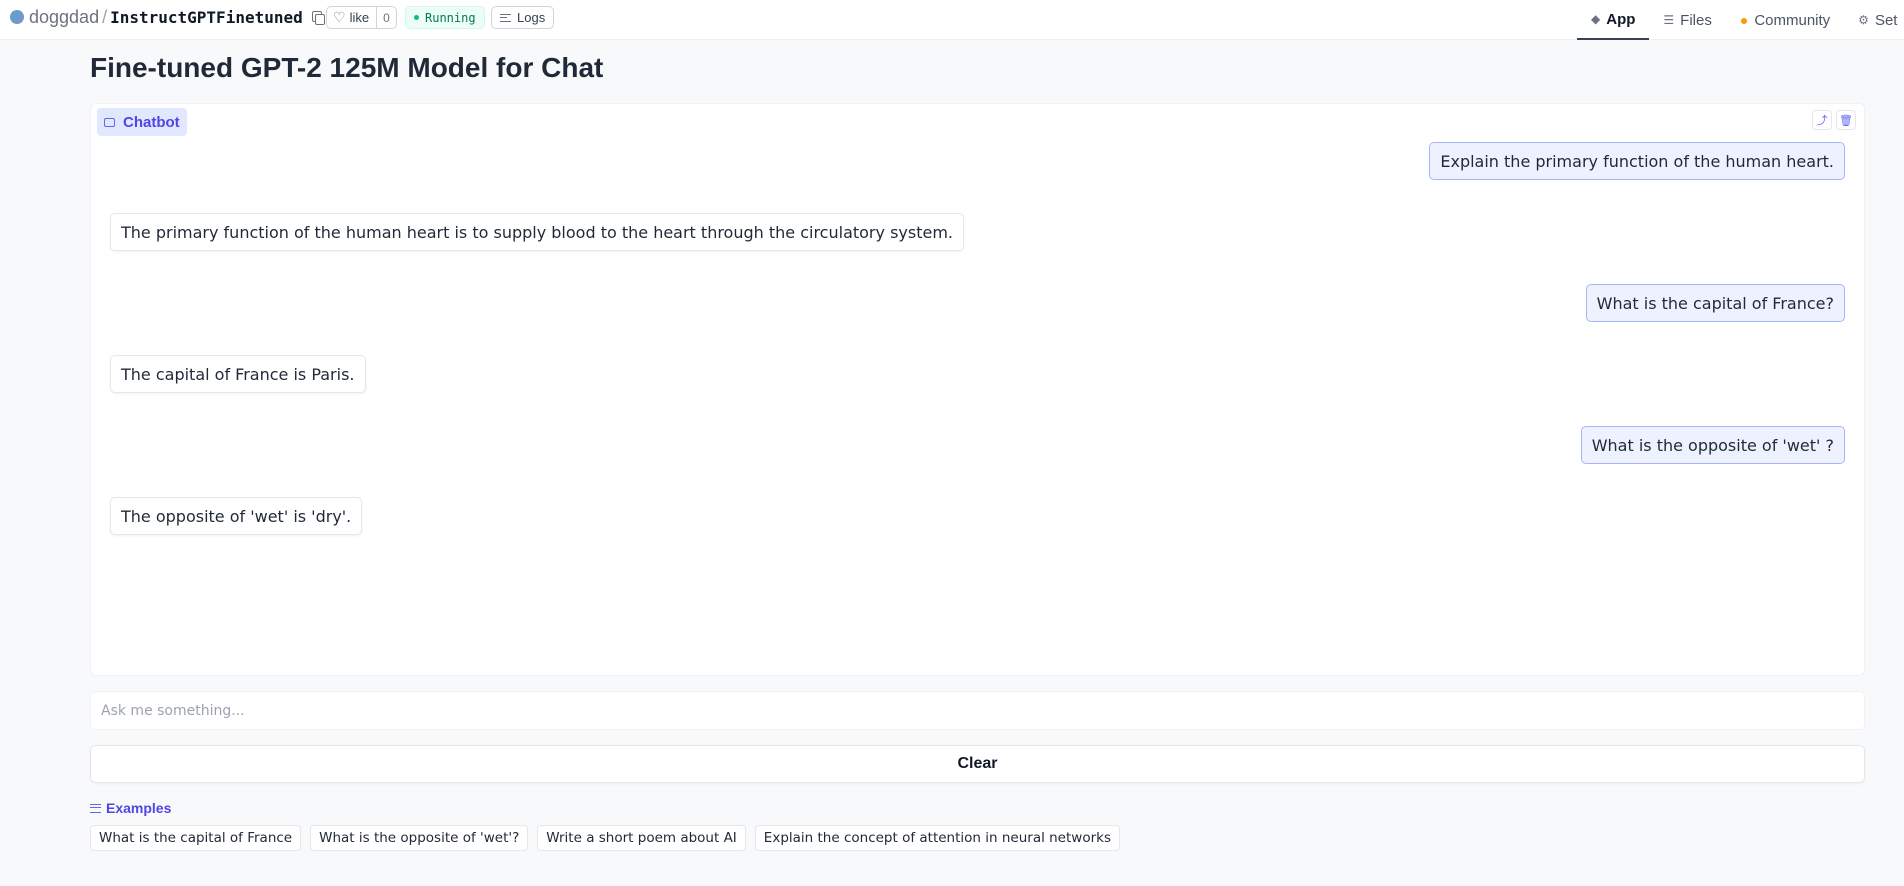 The image size is (1904, 886). What do you see at coordinates (17, 17) in the screenshot?
I see `owner-avatar` at bounding box center [17, 17].